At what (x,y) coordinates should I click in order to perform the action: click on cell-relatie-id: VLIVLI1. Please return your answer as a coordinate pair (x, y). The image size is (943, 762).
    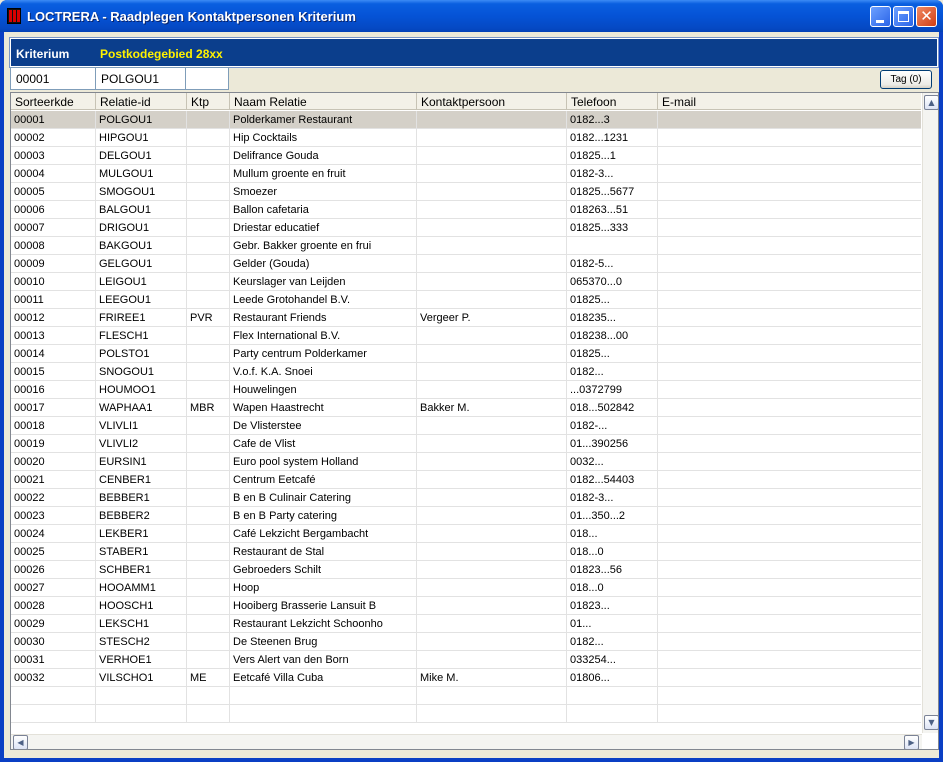
    Looking at the image, I should click on (141, 426).